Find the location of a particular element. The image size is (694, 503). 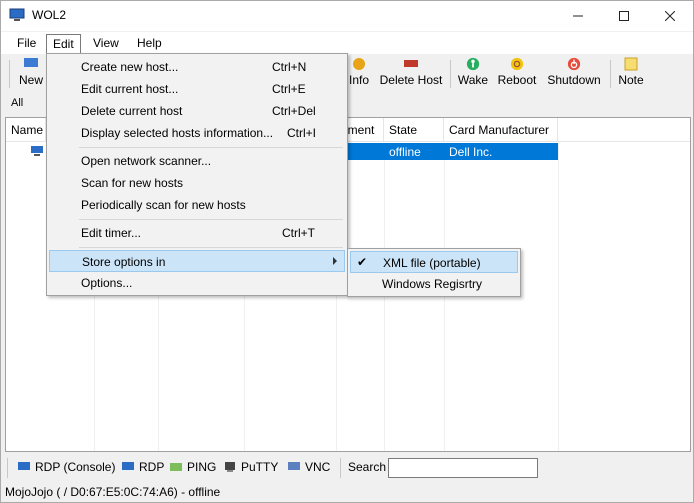

rdp-button: RDP is located at coordinates (142, 467).